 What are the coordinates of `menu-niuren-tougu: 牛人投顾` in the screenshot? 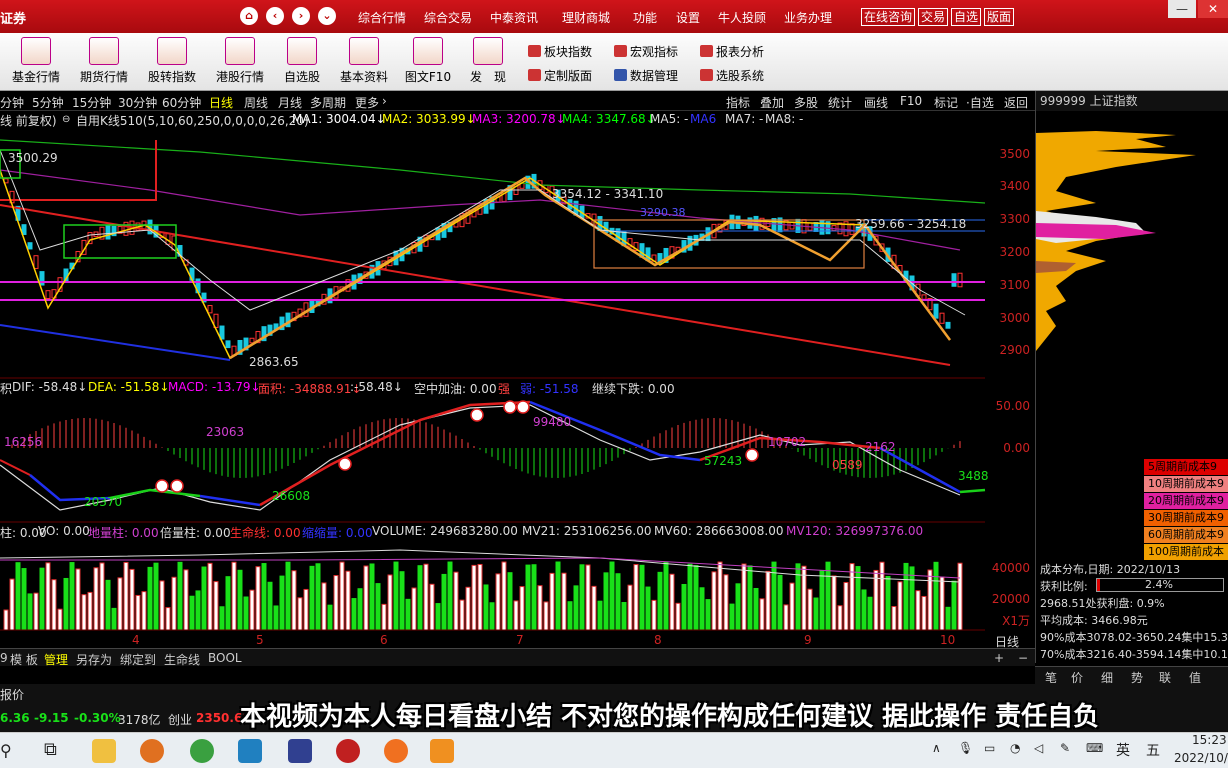 It's located at (742, 17).